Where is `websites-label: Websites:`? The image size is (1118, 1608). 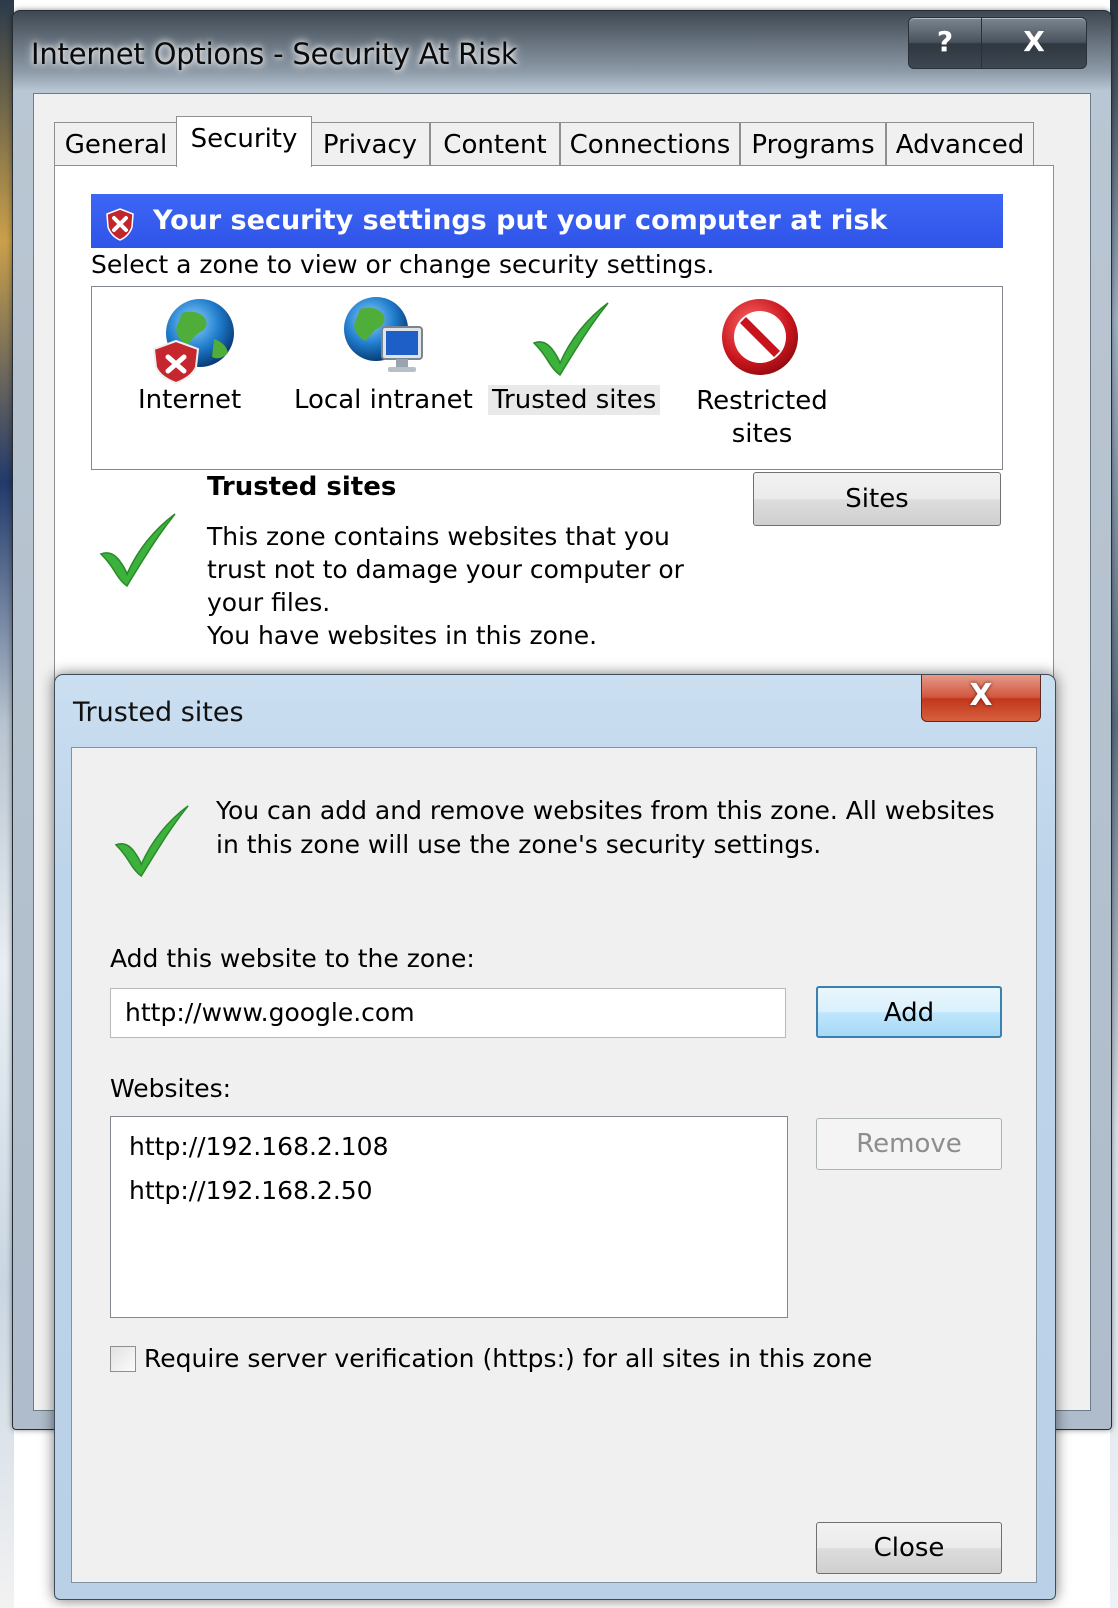
websites-label: Websites: is located at coordinates (171, 1088).